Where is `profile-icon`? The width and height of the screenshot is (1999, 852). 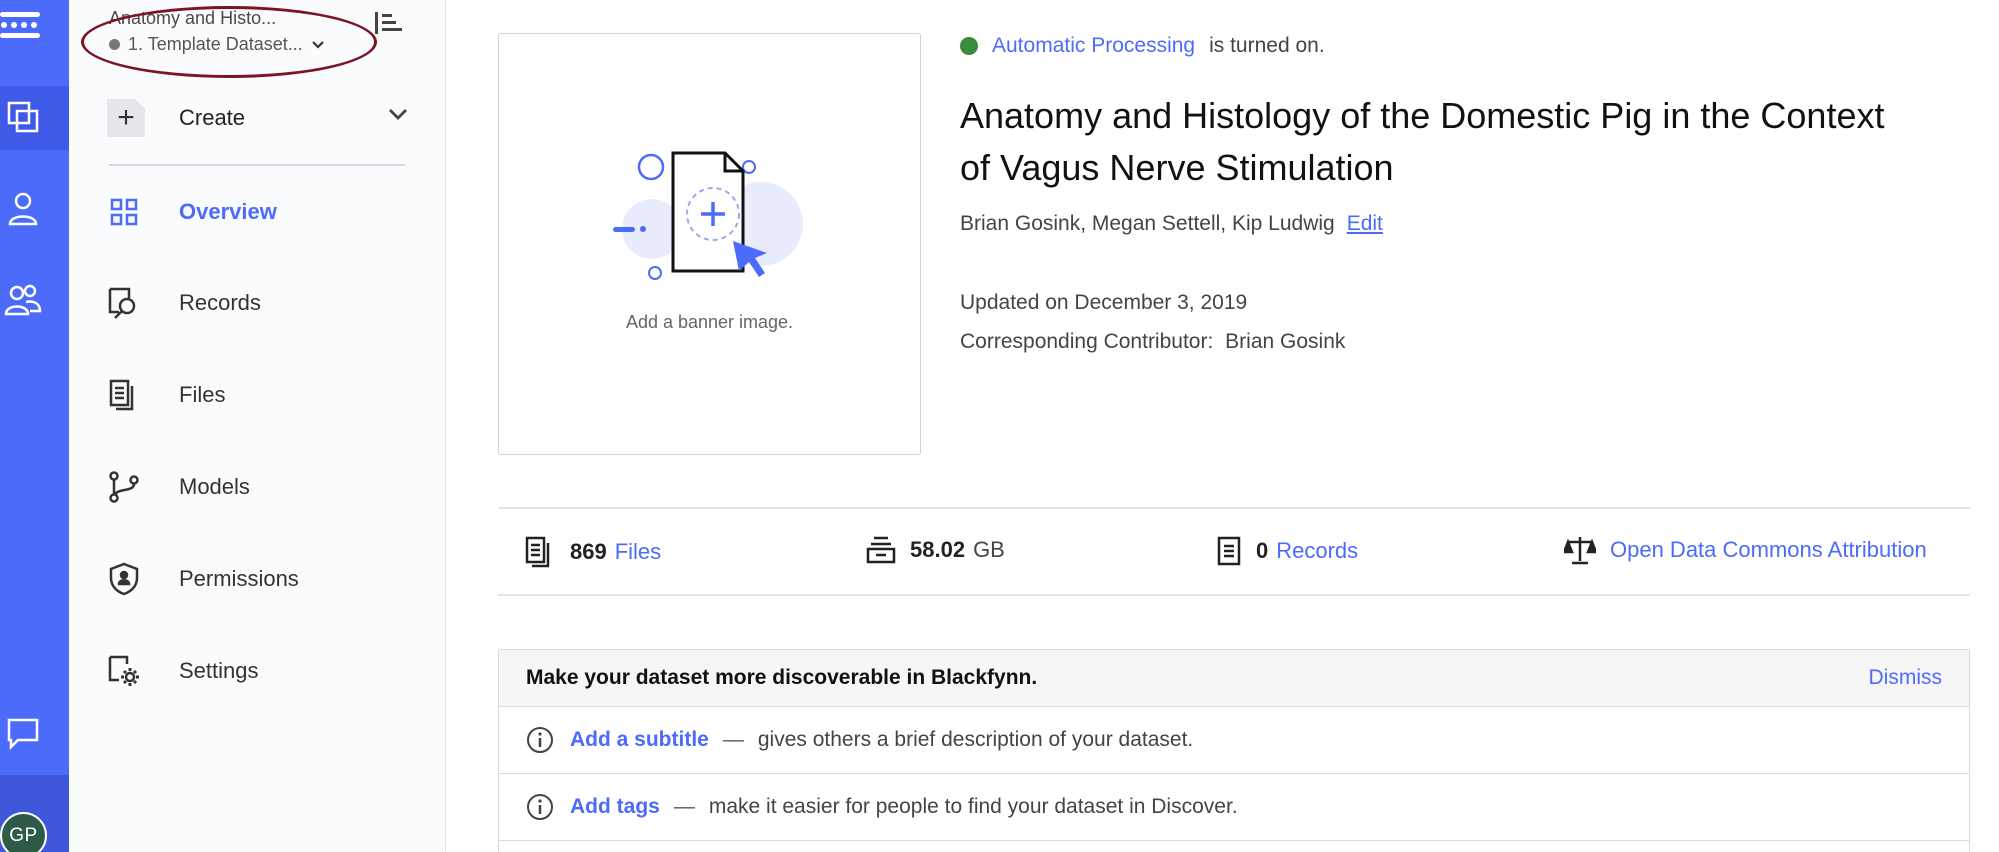
profile-icon is located at coordinates (23, 208).